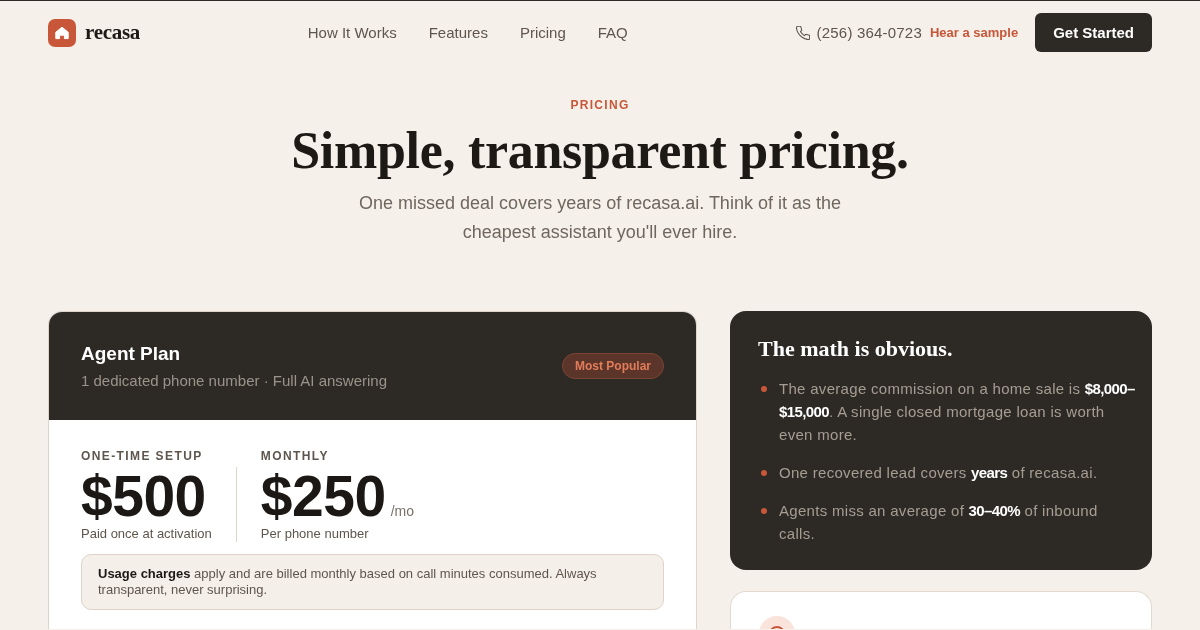 Image resolution: width=1200 pixels, height=630 pixels. What do you see at coordinates (372, 582) in the screenshot?
I see `usage-note: Usage charges apply and are billed monthly based on call minutes consumed. Always transparent, never surprising.` at bounding box center [372, 582].